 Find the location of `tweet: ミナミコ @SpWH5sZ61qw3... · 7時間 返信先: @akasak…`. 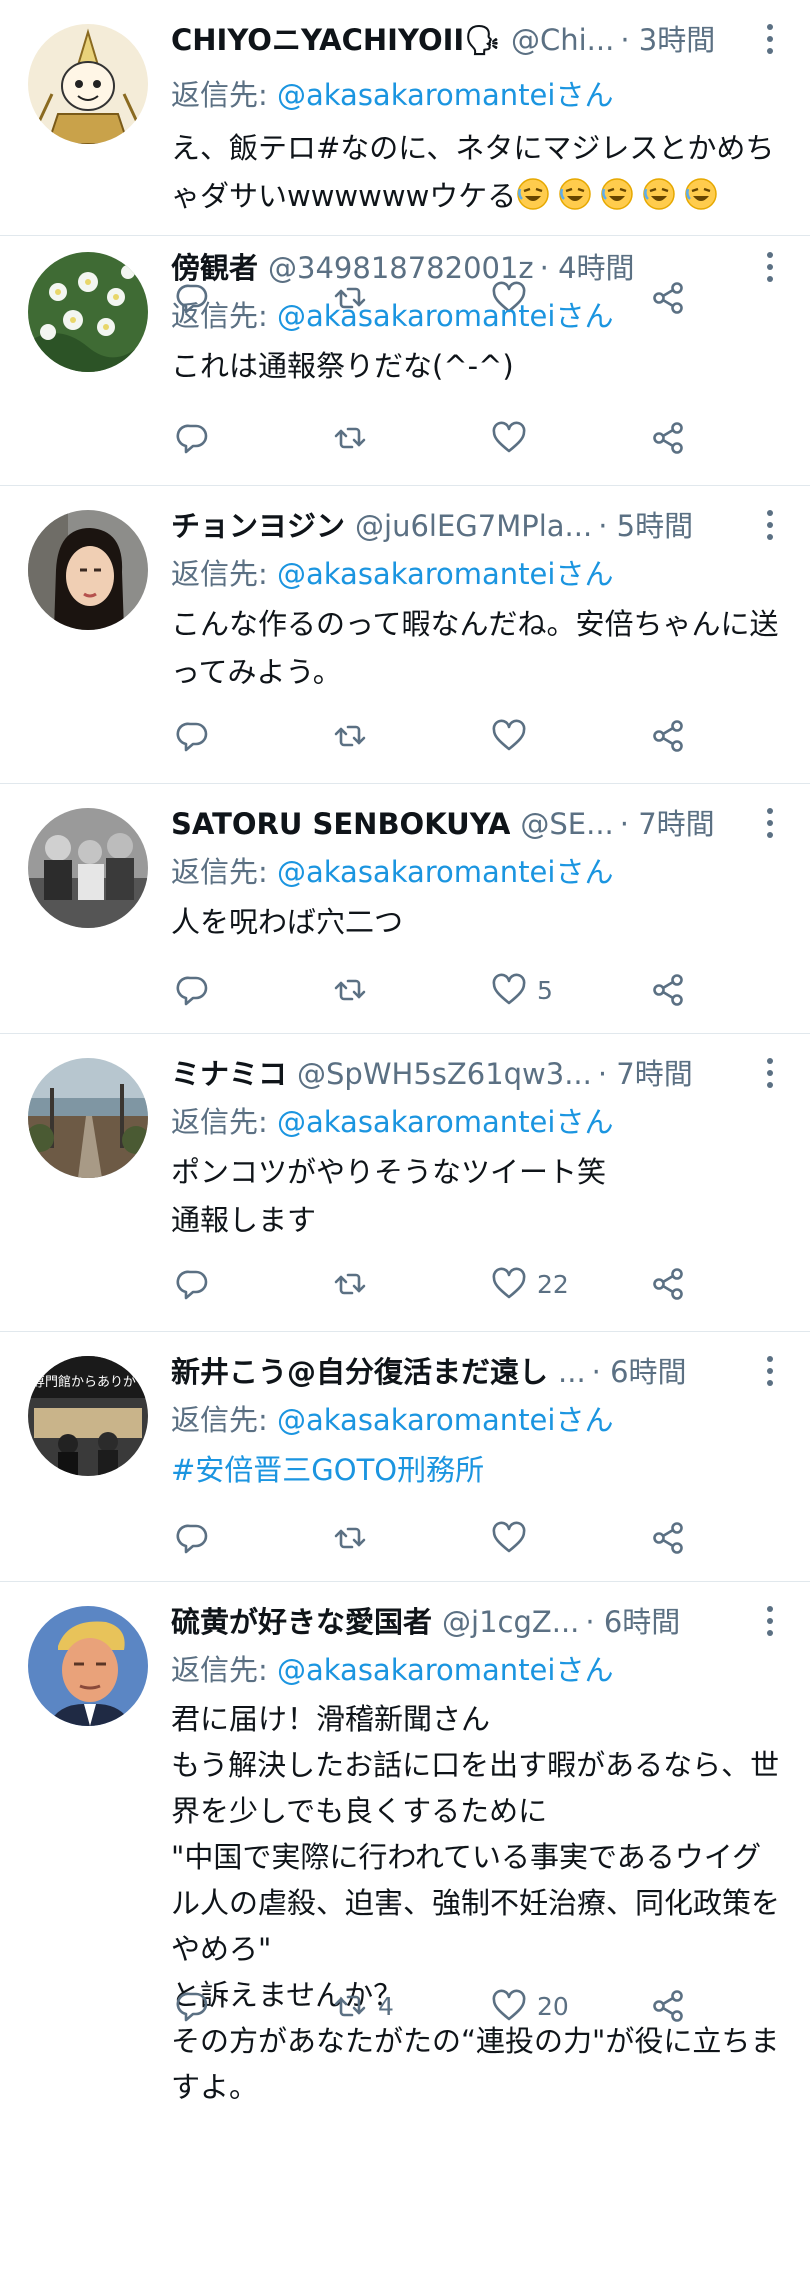

tweet: ミナミコ @SpWH5sZ61qw3... · 7時間 返信先: @akasak… is located at coordinates (405, 1183).